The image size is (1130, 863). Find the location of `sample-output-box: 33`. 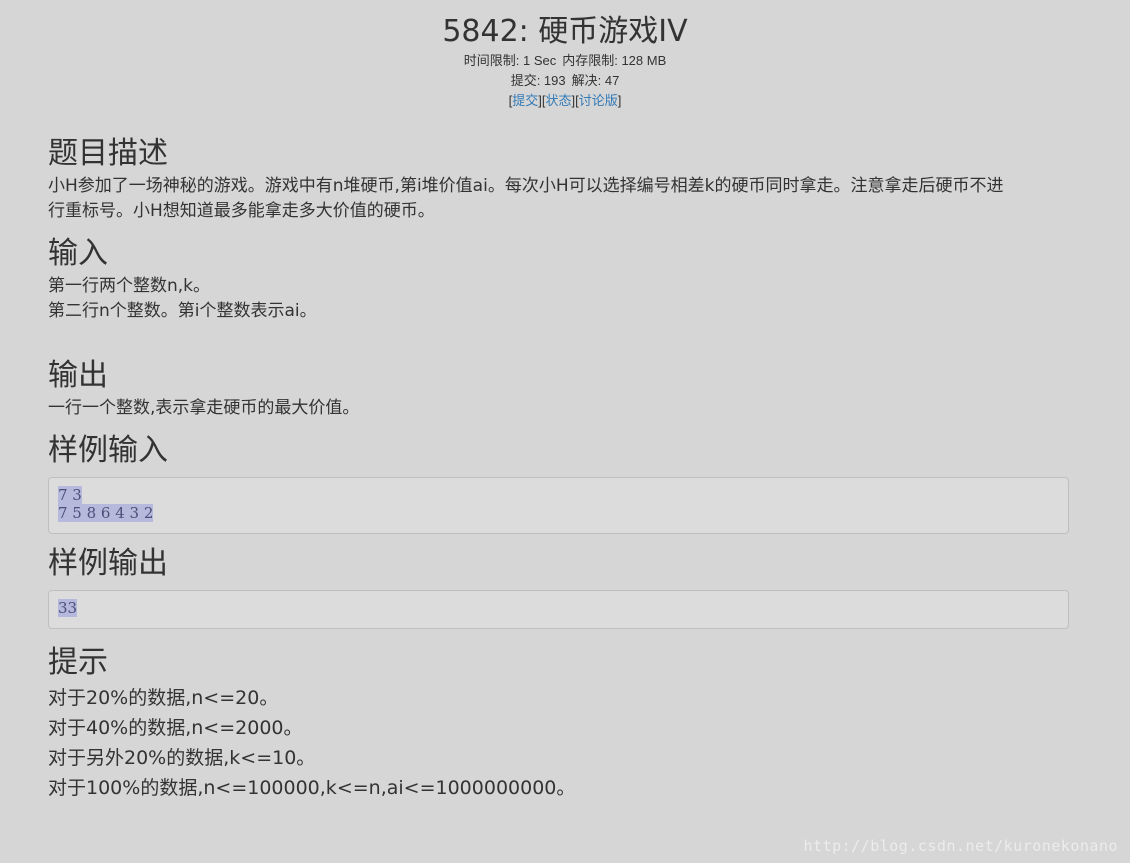

sample-output-box: 33 is located at coordinates (558, 609).